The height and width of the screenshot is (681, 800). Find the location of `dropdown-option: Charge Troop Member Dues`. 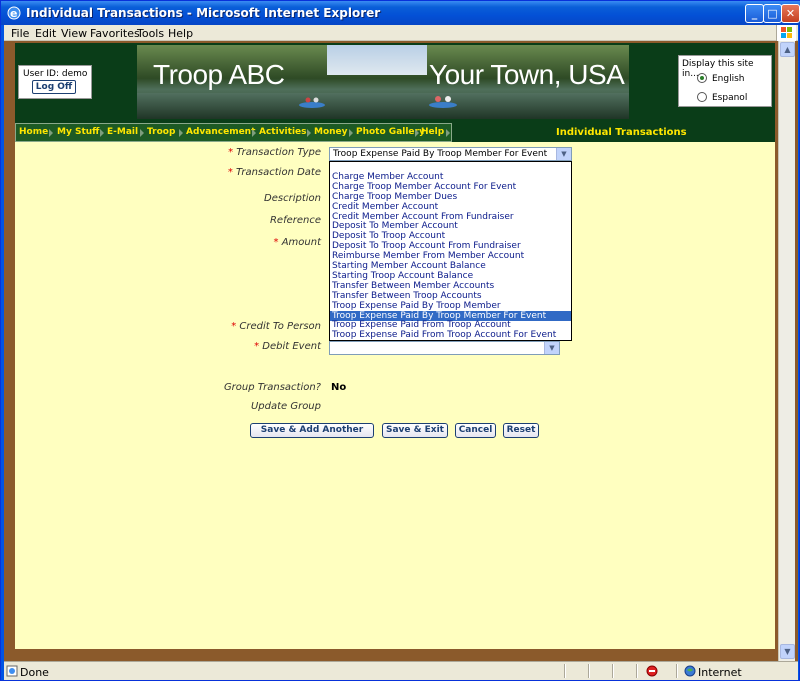

dropdown-option: Charge Troop Member Dues is located at coordinates (450, 197).